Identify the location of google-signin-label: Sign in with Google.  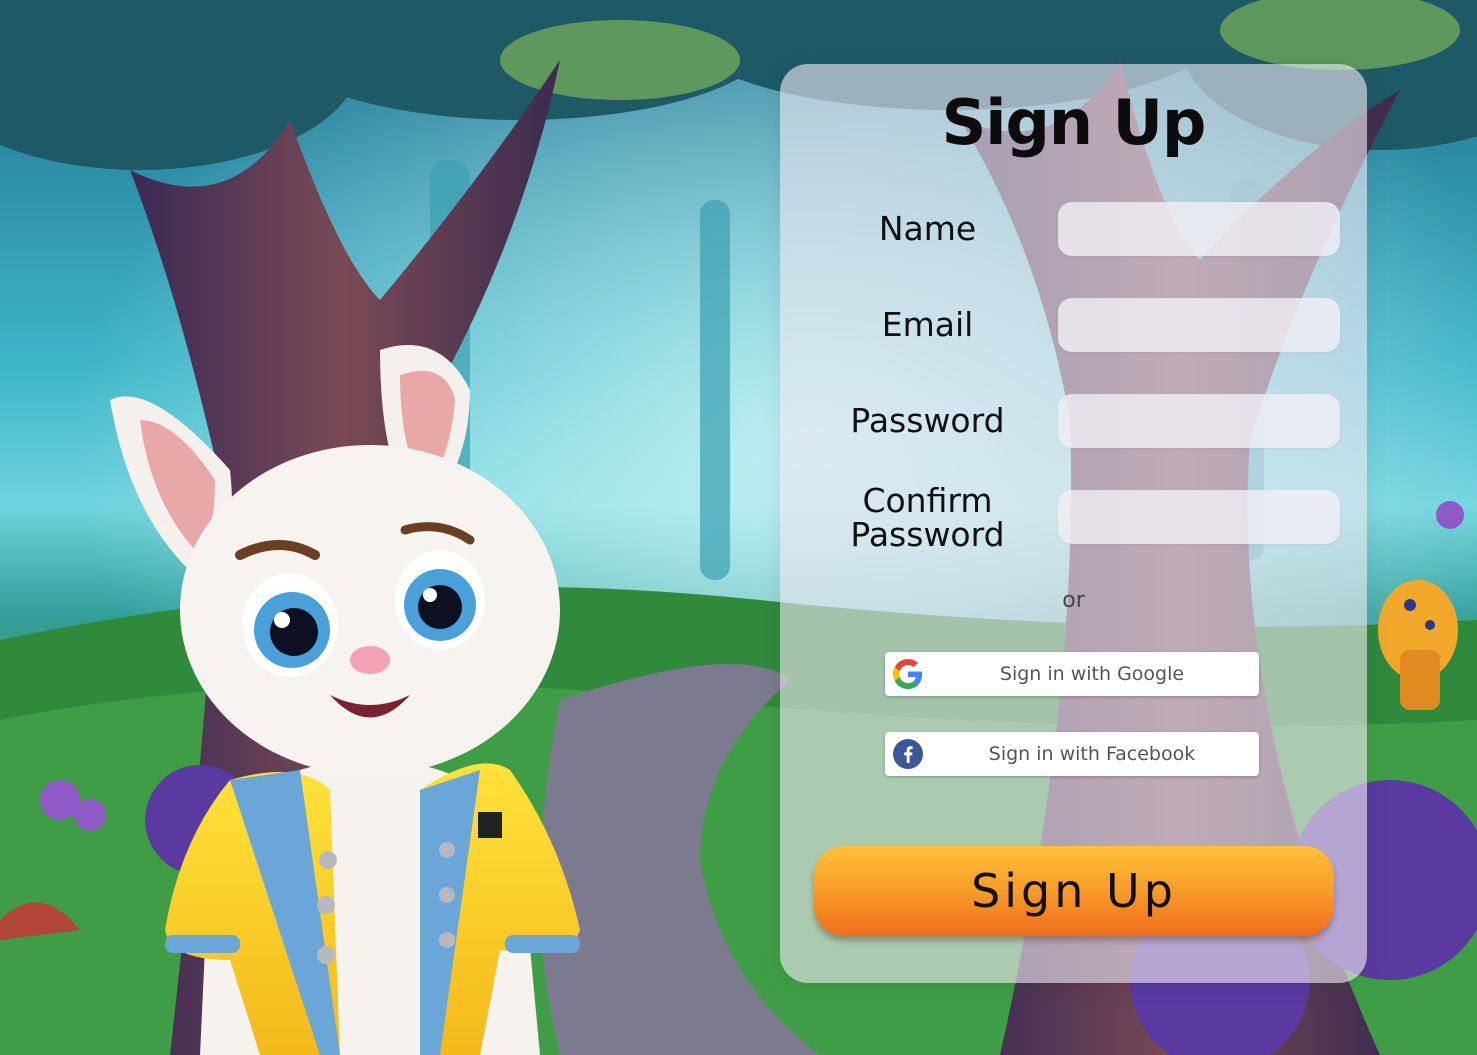
(1092, 674).